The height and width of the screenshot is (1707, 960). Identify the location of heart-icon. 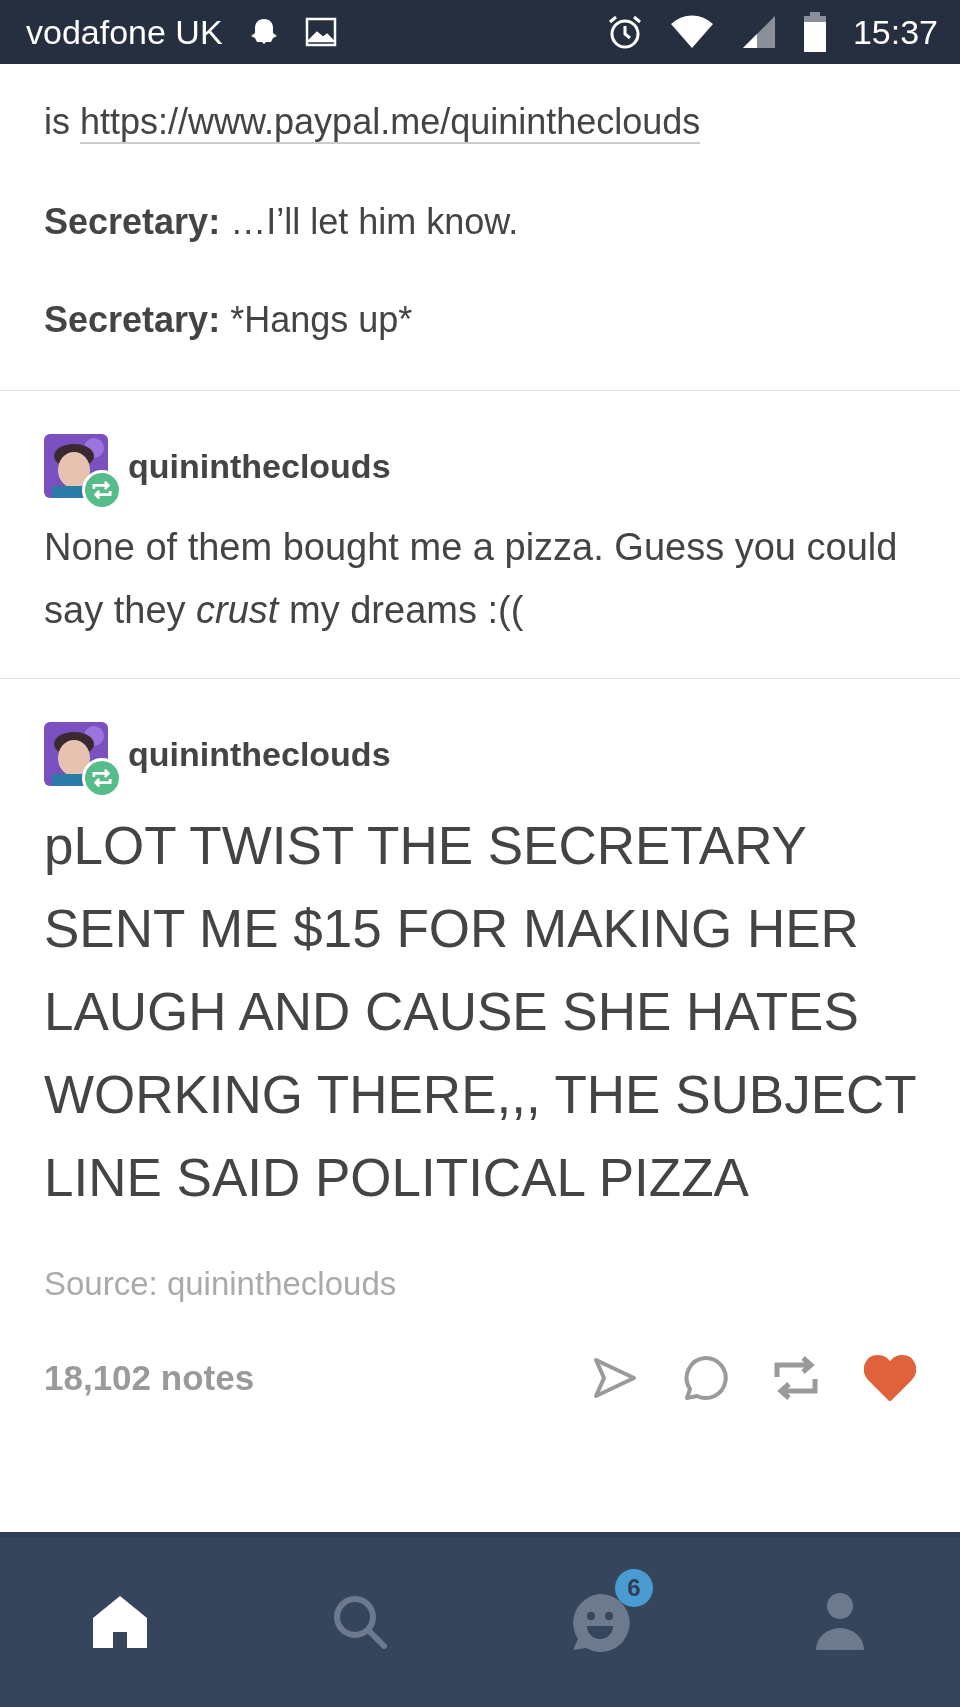
(890, 1378).